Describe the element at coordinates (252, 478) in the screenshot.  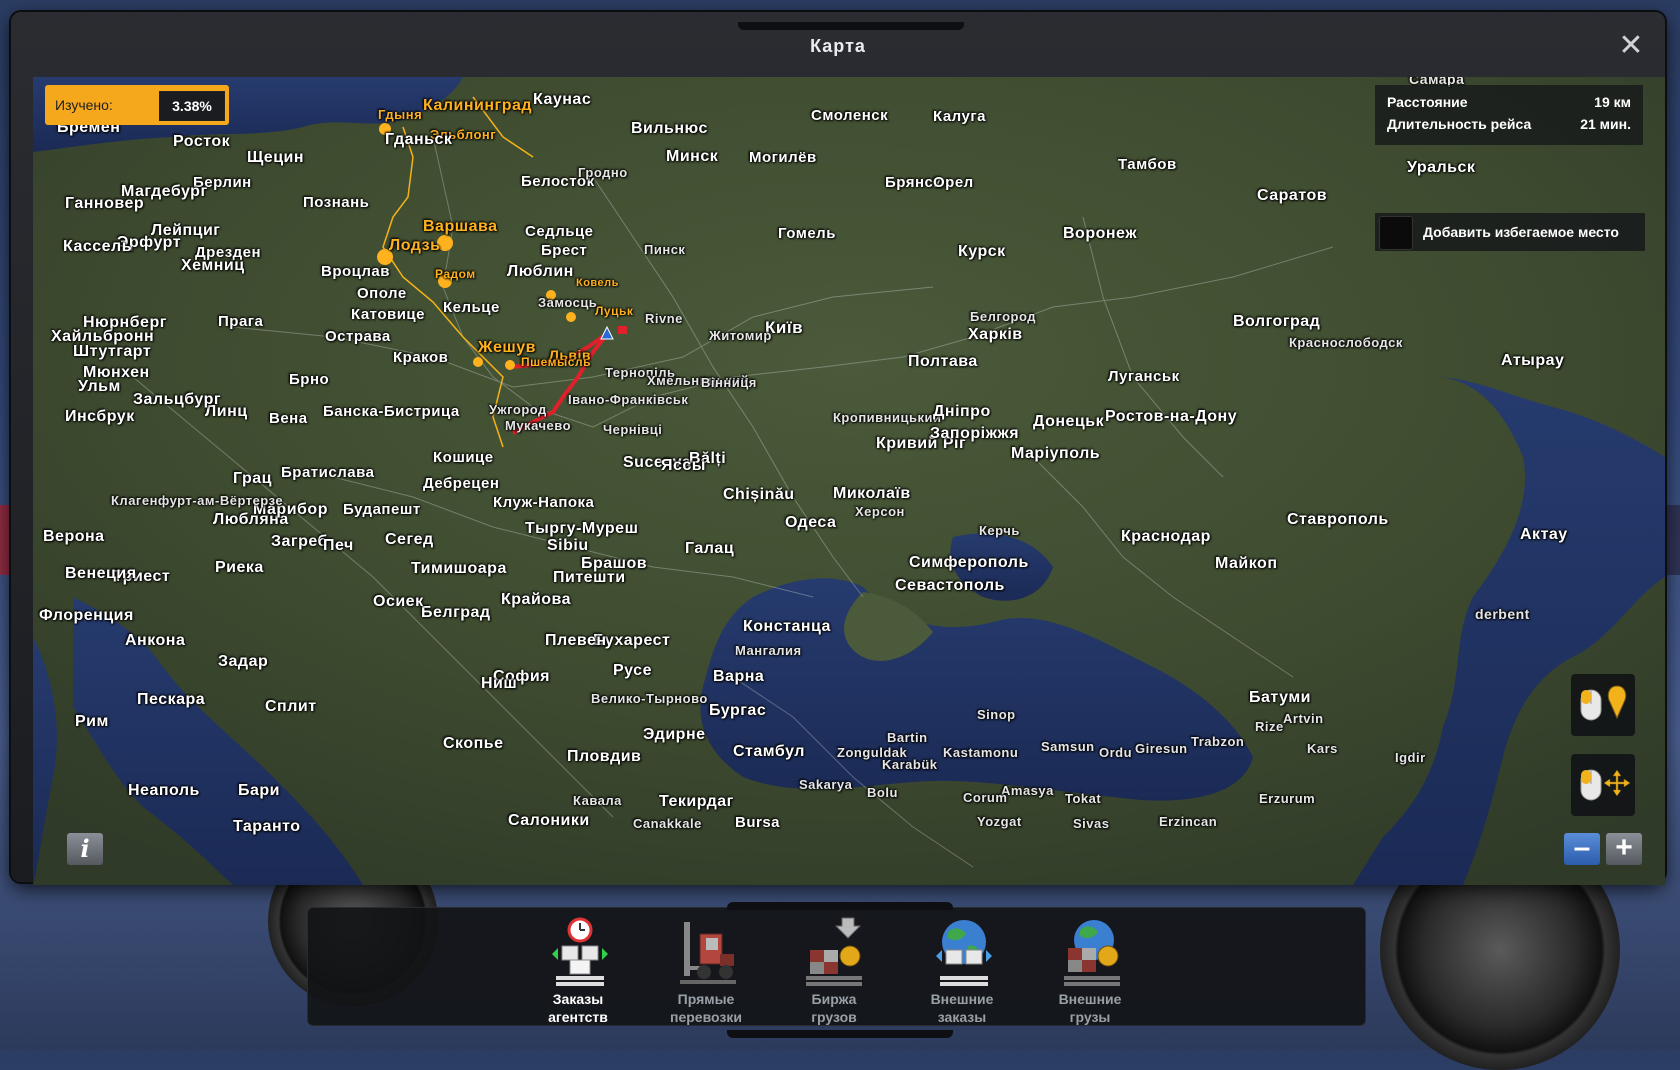
I see `city-label-graz: Грац` at that location.